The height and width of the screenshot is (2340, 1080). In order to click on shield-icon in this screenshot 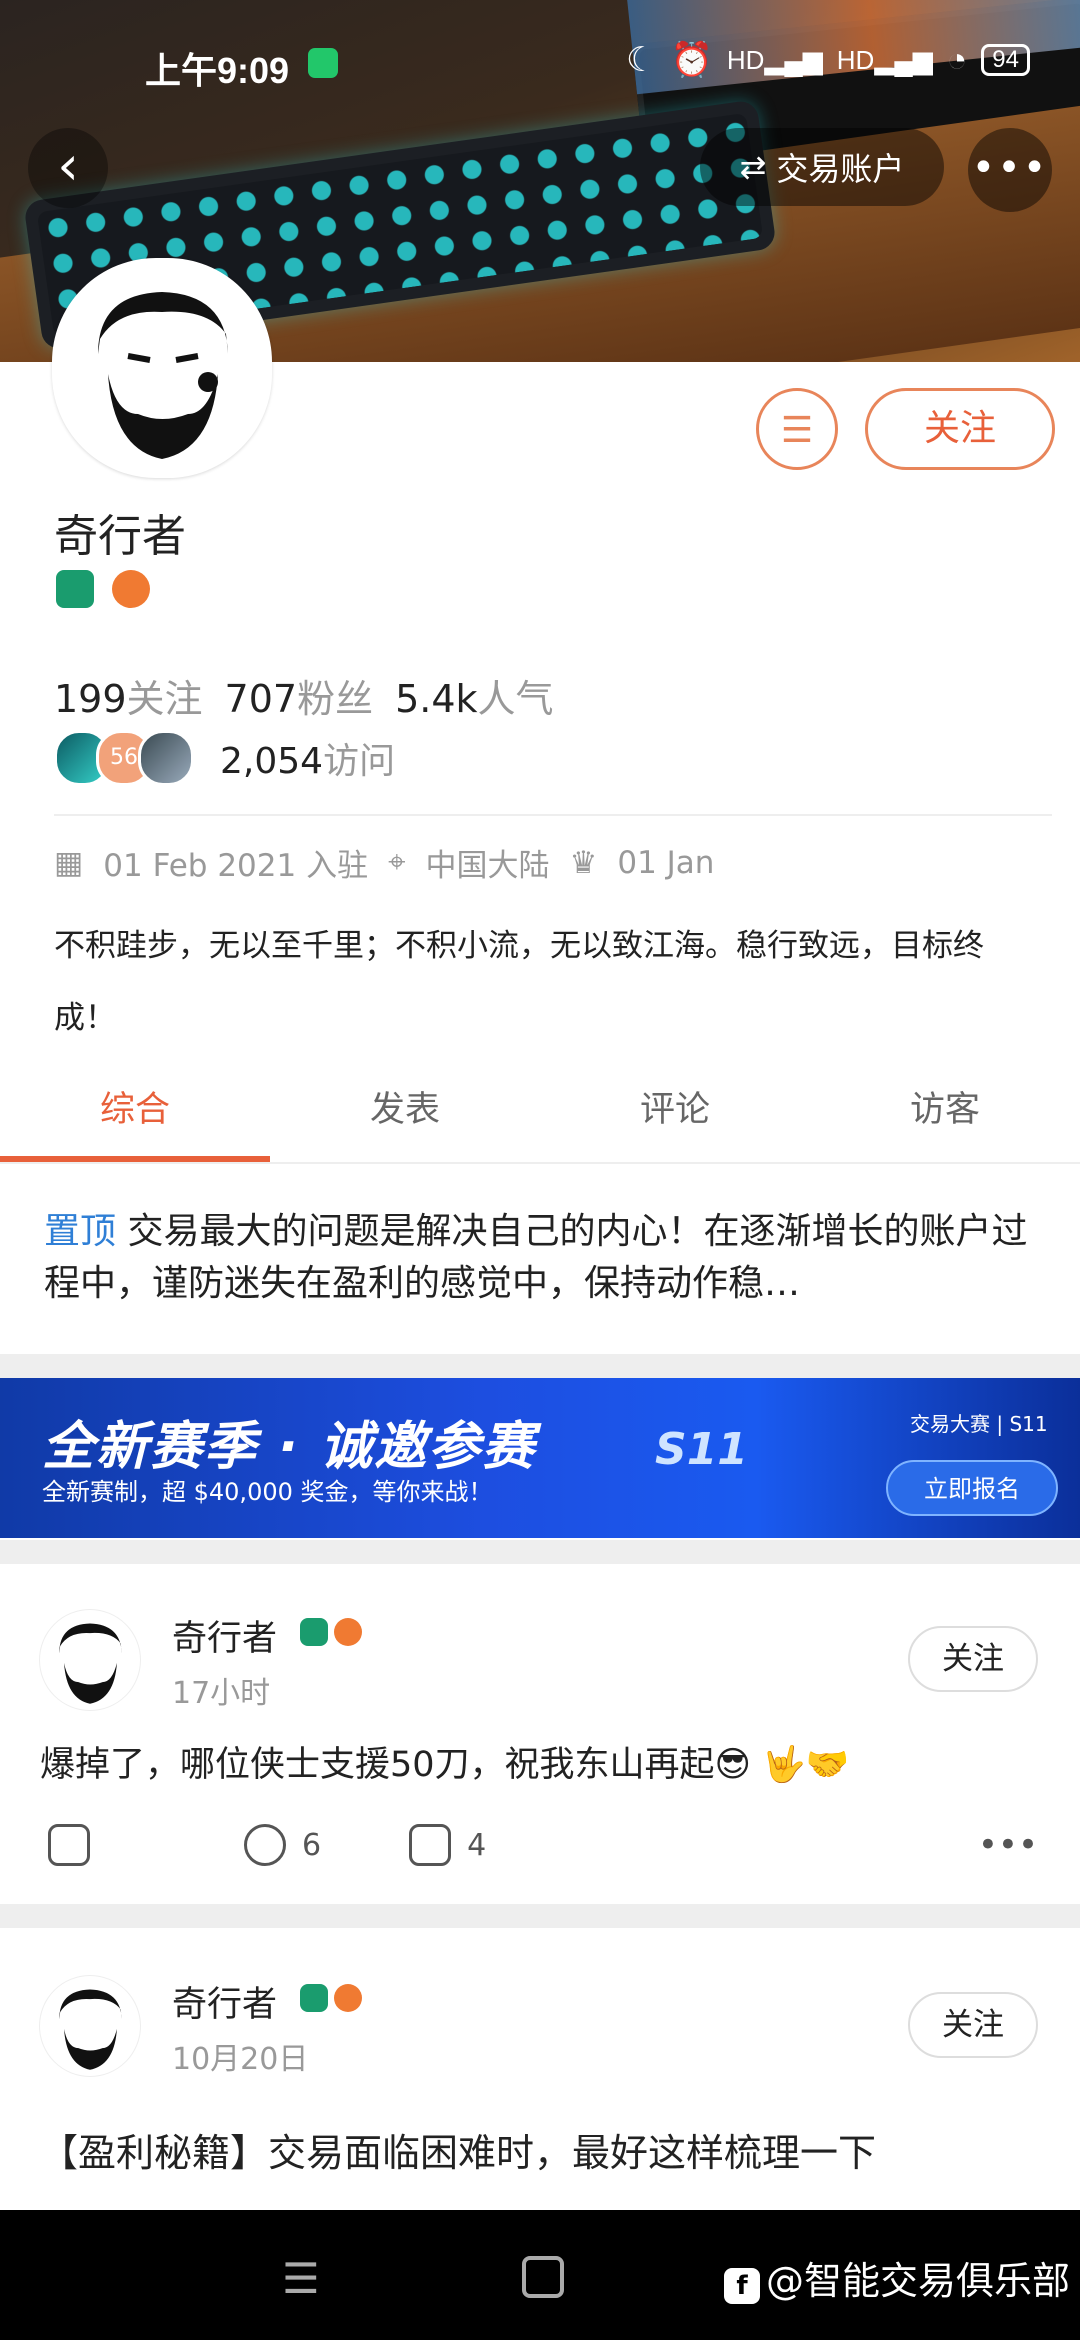, I will do `click(323, 63)`.